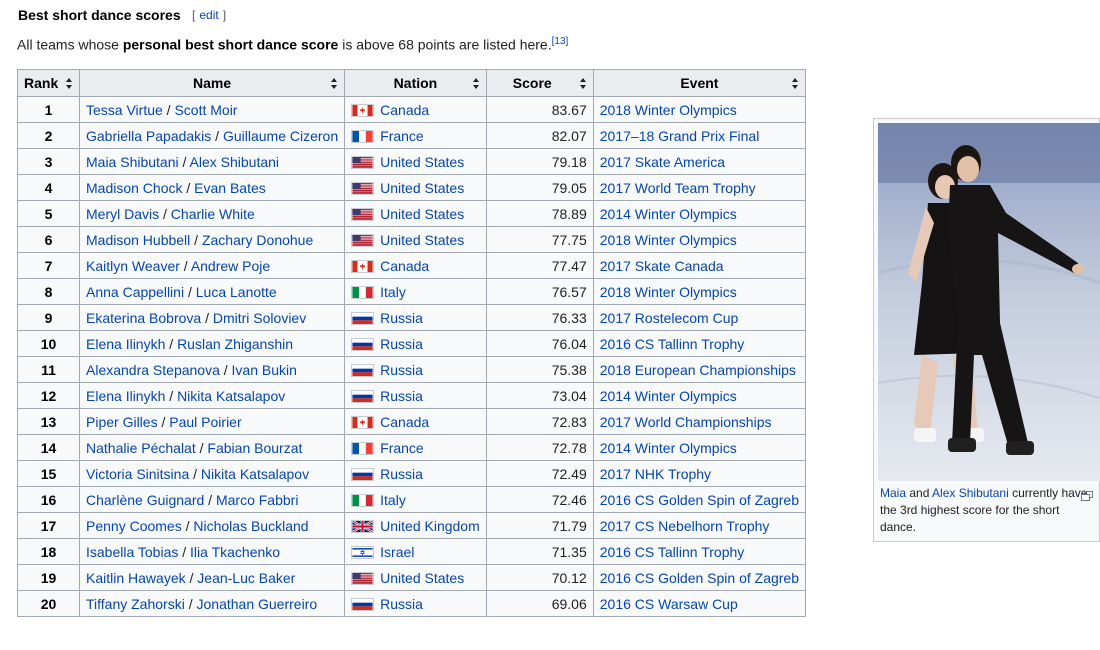 This screenshot has width=1100, height=650. I want to click on skater-link: Tiffany Zahorski, so click(135, 604).